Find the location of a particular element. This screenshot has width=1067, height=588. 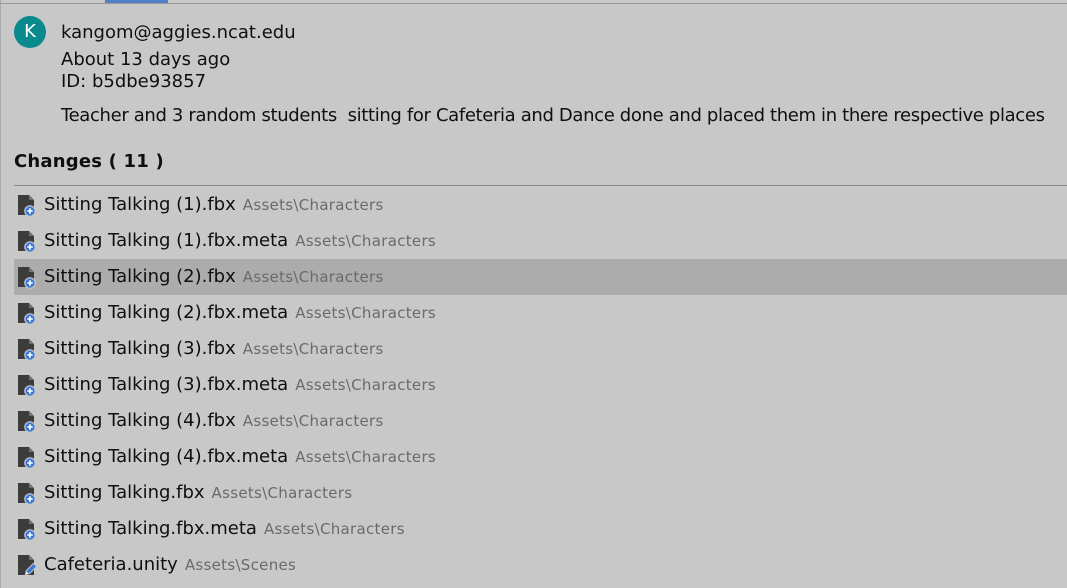

file-name: Sitting Talking (3).fbx is located at coordinates (140, 348).